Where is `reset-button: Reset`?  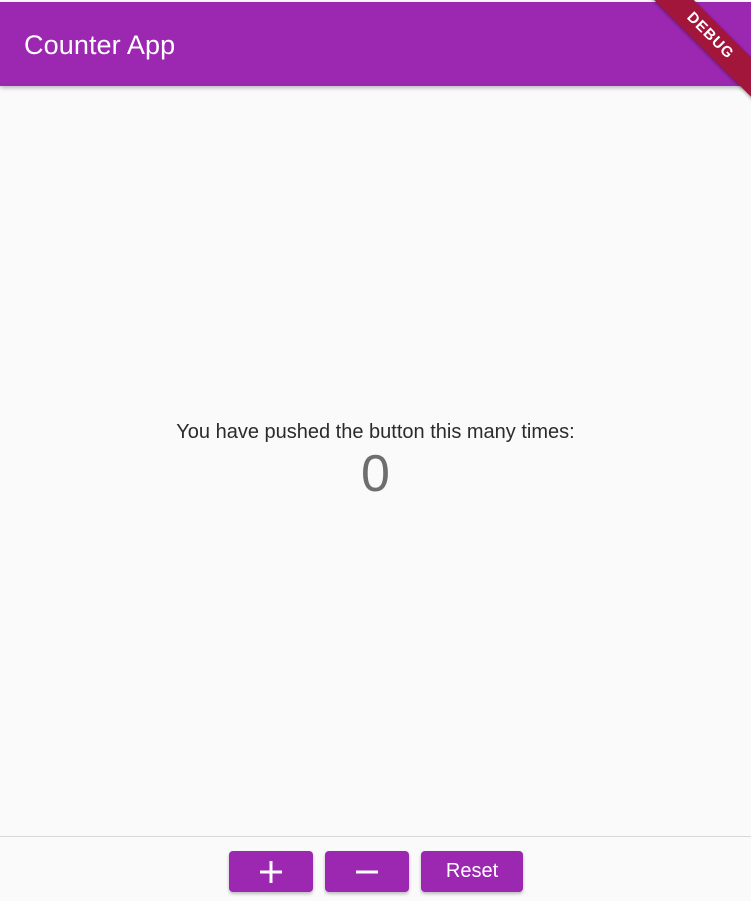
reset-button: Reset is located at coordinates (472, 871).